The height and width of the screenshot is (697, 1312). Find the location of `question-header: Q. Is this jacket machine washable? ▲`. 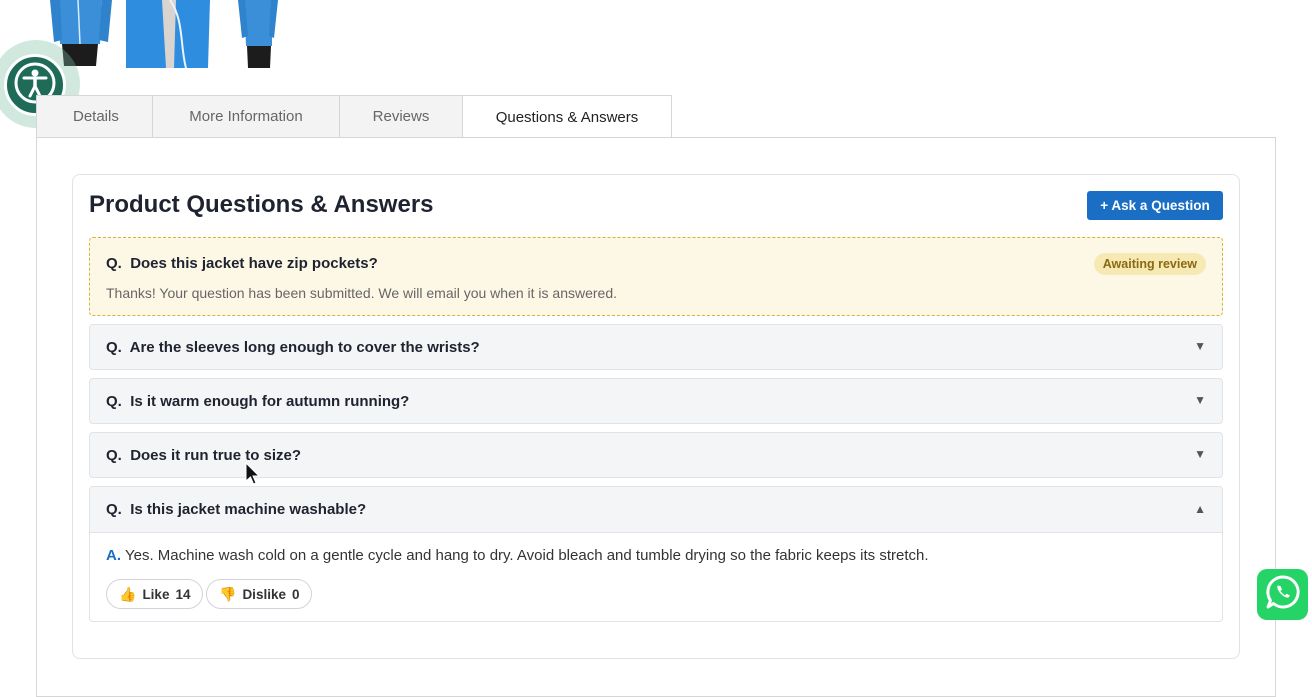

question-header: Q. Is this jacket machine washable? ▲ is located at coordinates (656, 510).